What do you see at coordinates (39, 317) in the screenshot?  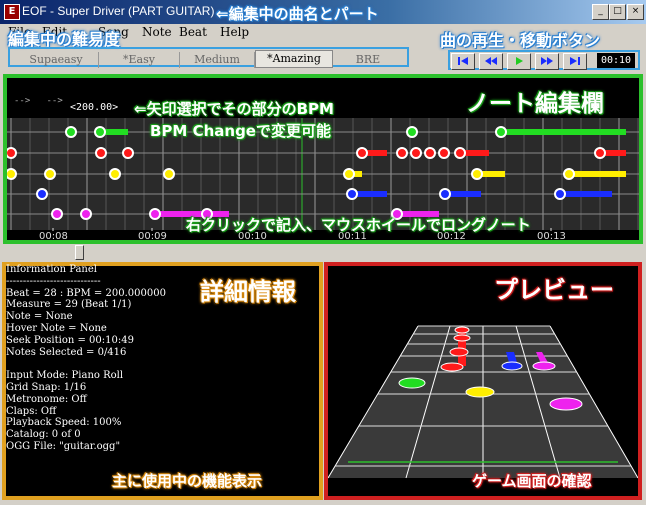 I see `info-line: Note = None` at bounding box center [39, 317].